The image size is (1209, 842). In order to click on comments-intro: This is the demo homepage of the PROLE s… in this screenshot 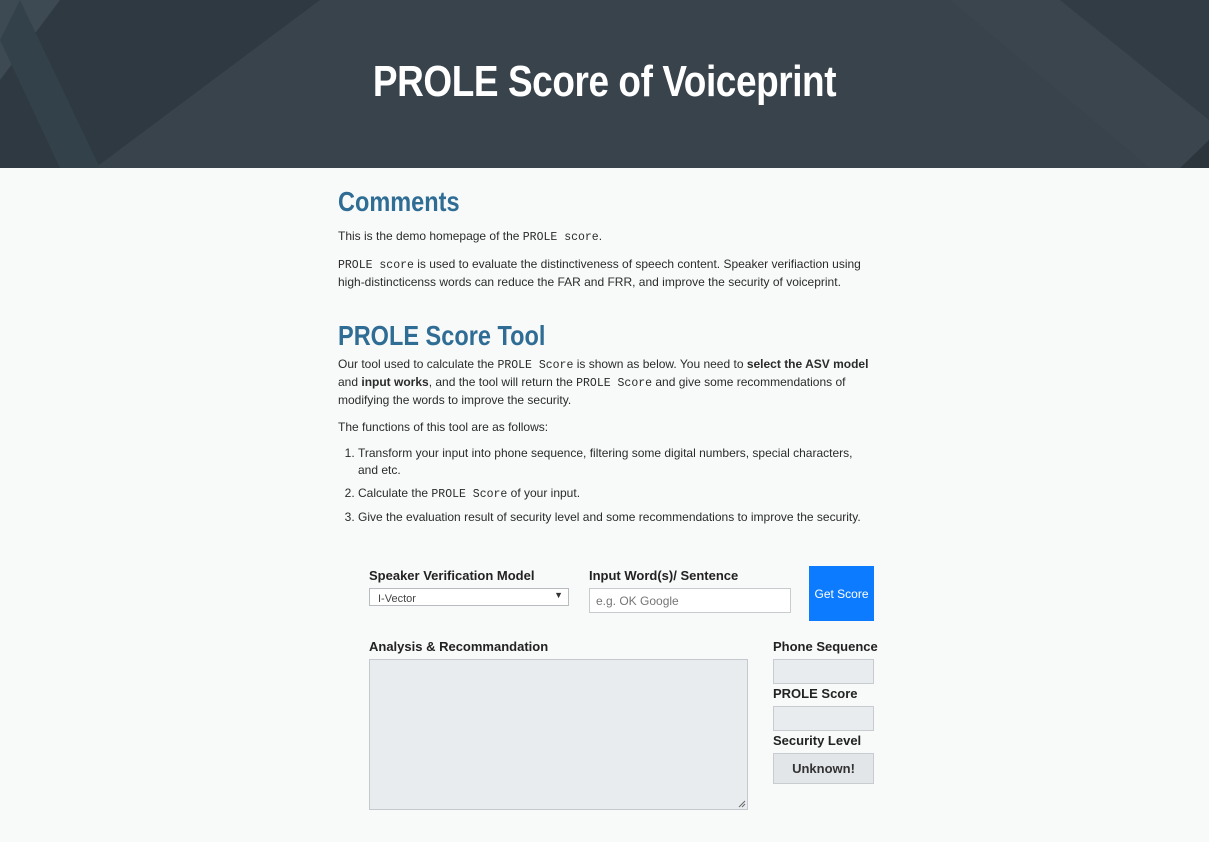, I will do `click(608, 237)`.